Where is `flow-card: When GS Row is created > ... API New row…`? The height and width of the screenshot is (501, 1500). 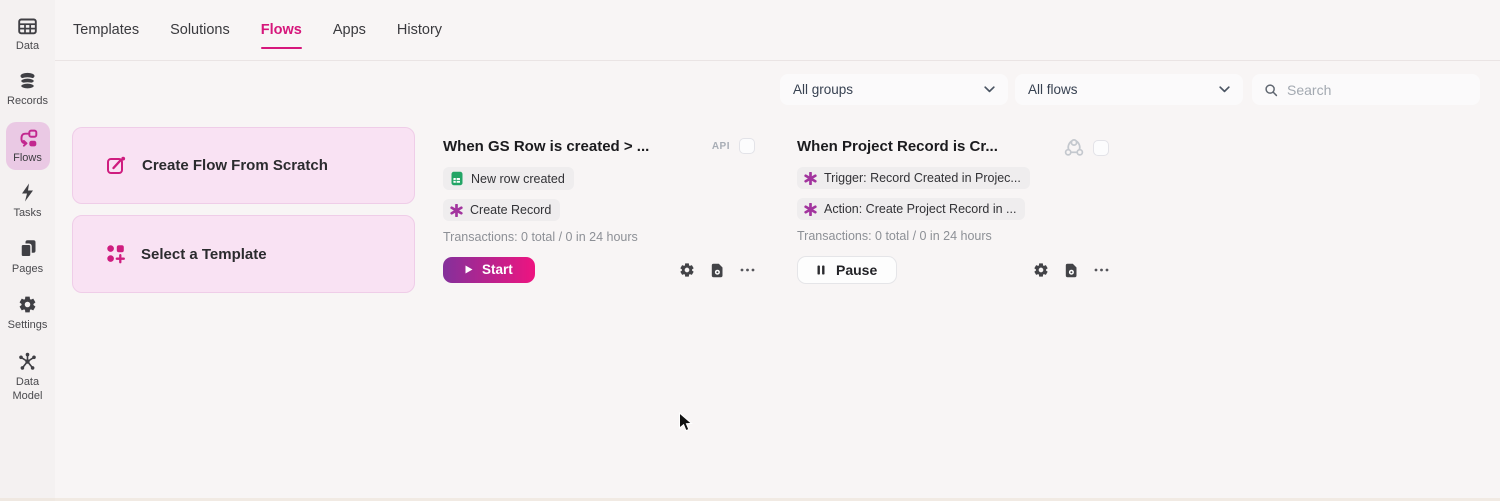 flow-card: When GS Row is created > ... API New row… is located at coordinates (599, 210).